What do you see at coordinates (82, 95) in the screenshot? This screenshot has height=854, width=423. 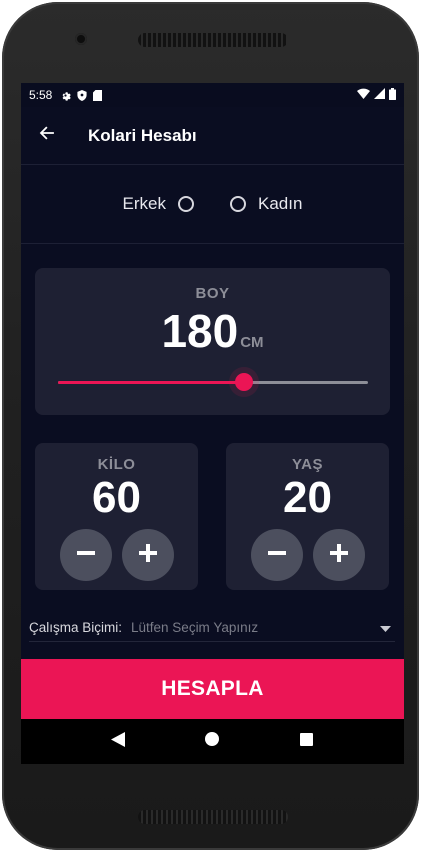 I see `shield-icon` at bounding box center [82, 95].